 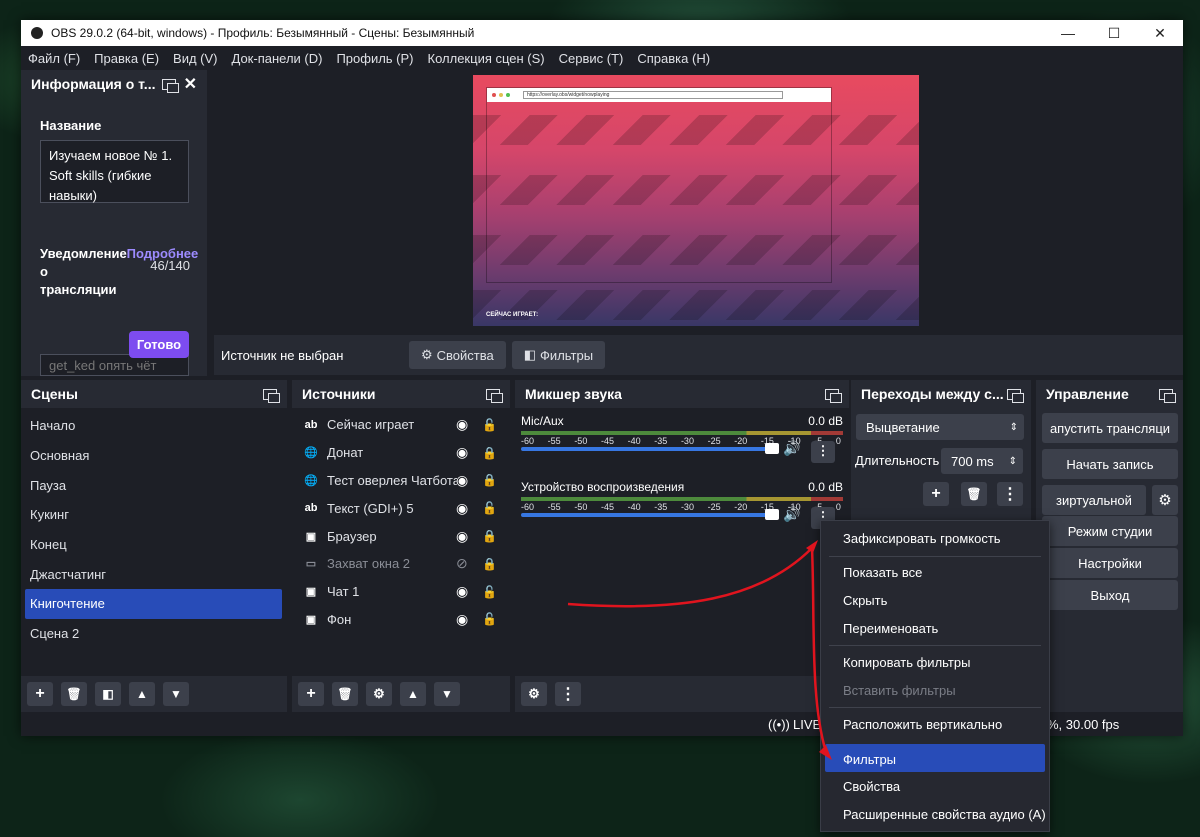 I want to click on menu-item-advanced-audio: Расширенные свойства аудио (A), so click(x=944, y=814).